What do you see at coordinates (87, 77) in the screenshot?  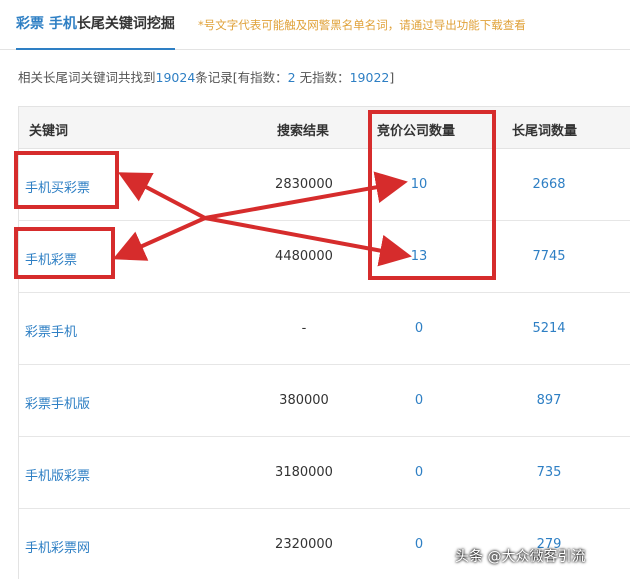 I see `summary-prefix: 相关长尾词关键词共找到` at bounding box center [87, 77].